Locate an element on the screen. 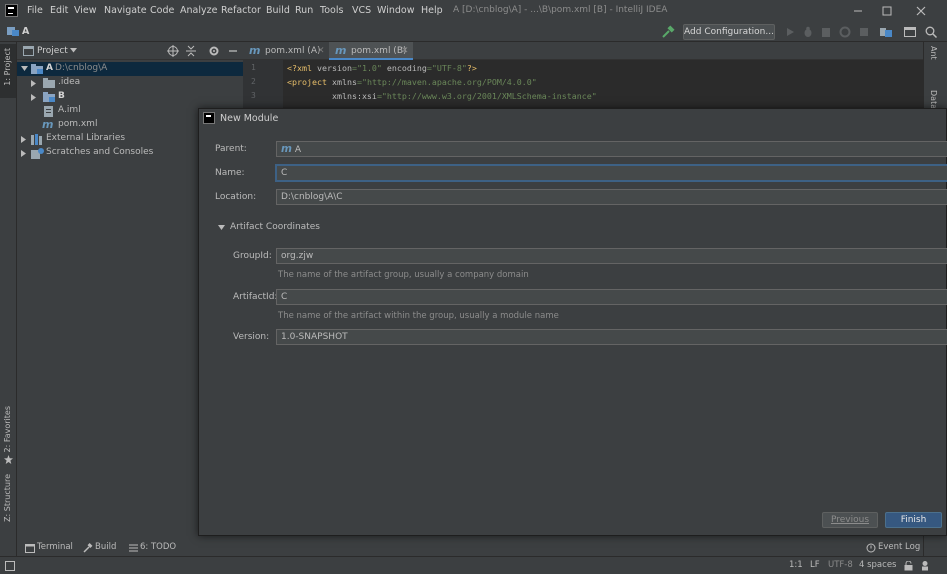  maximize-button is located at coordinates (887, 11).